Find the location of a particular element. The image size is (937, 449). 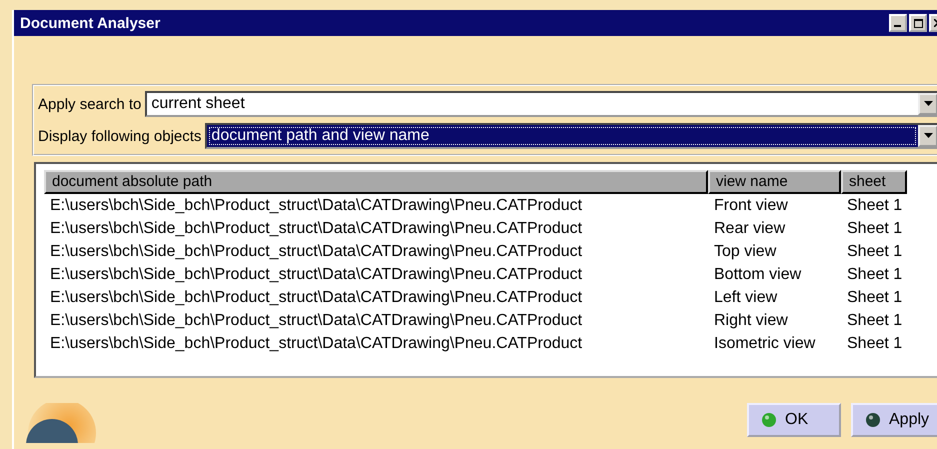

table-cell-text: Left view is located at coordinates (745, 298).